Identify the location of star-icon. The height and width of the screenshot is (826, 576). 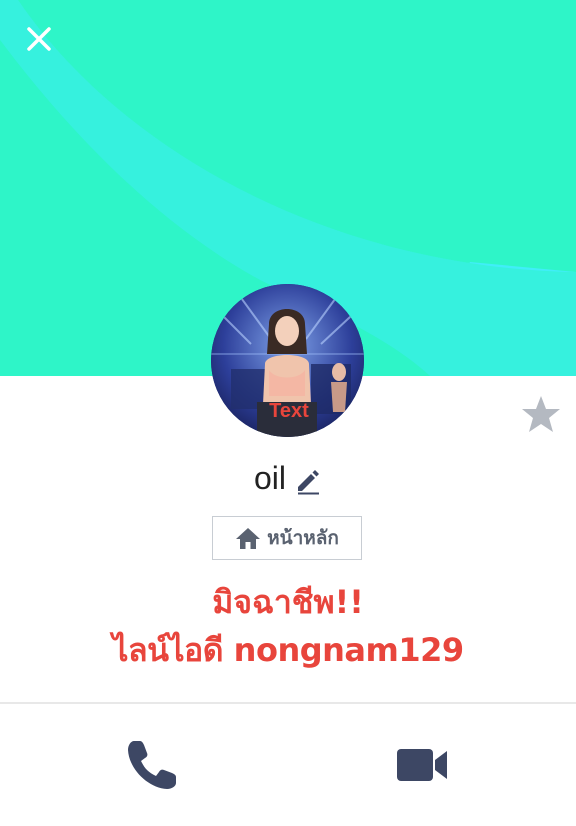
(541, 414).